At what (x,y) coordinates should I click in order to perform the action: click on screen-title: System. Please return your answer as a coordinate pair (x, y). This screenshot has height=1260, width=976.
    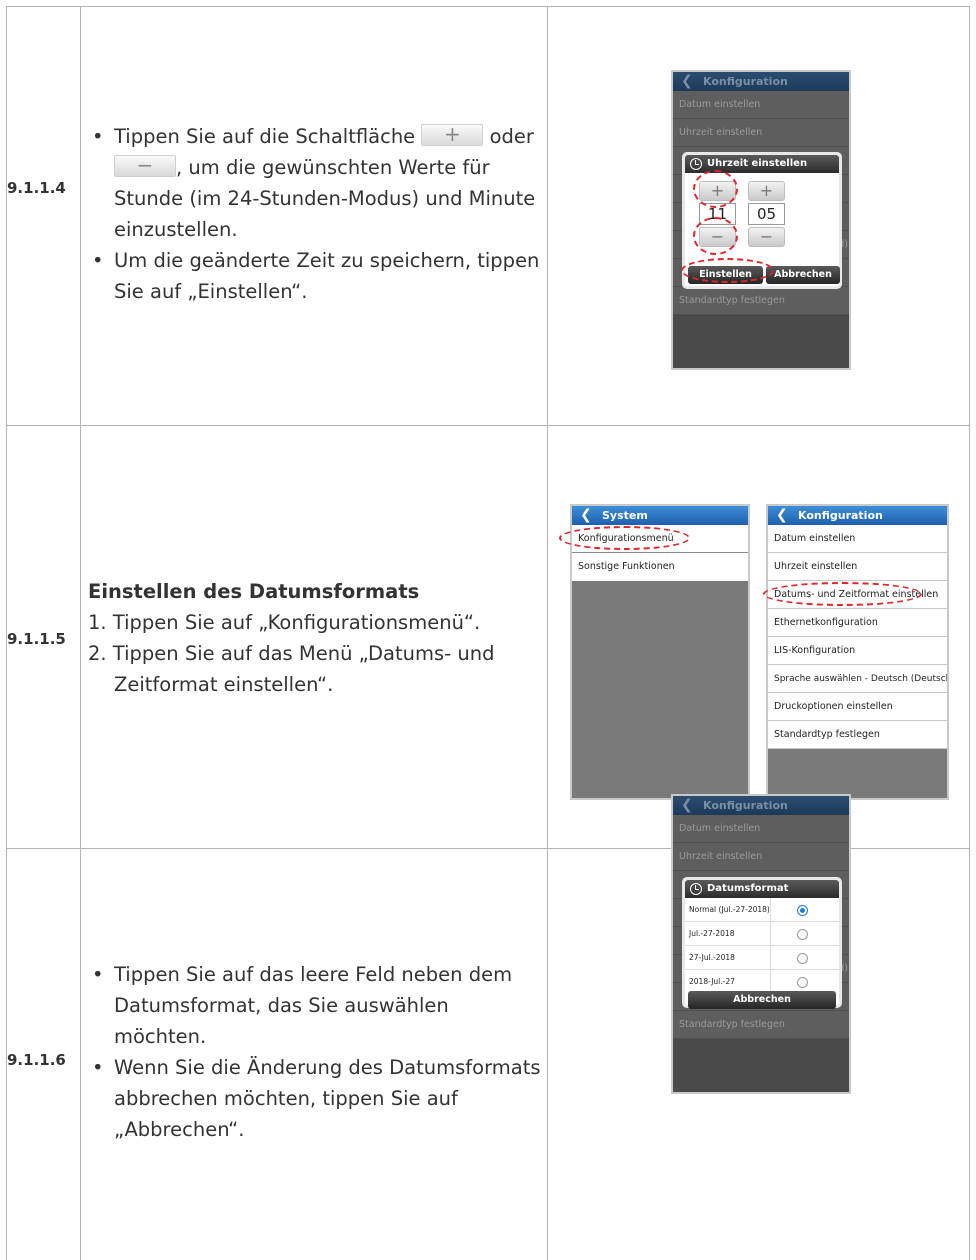
    Looking at the image, I should click on (625, 515).